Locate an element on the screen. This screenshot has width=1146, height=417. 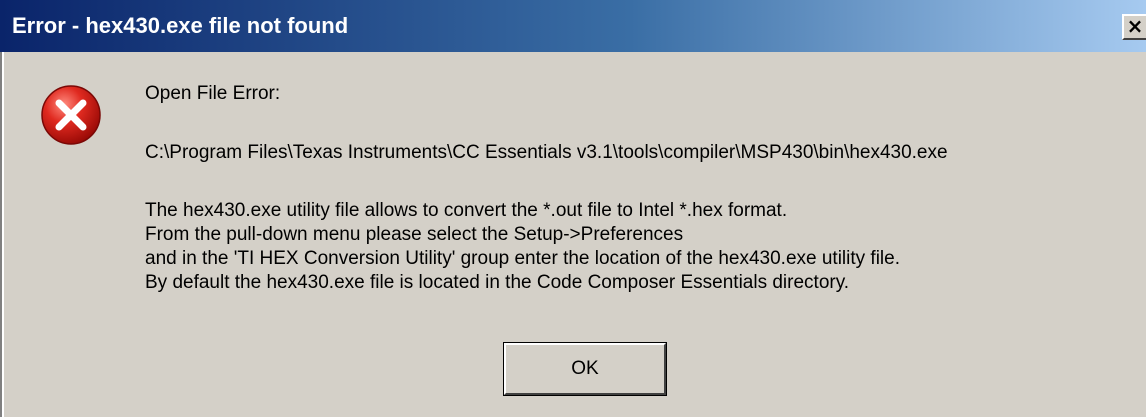
close-icon: × is located at coordinates (1135, 26).